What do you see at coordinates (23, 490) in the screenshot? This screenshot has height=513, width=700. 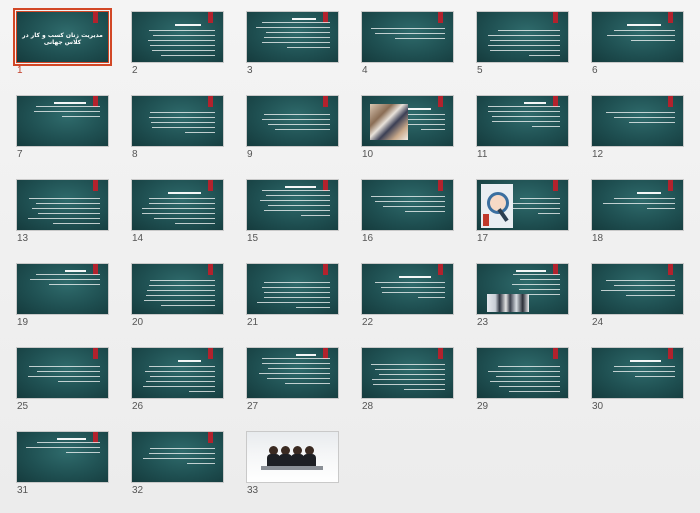 I see `slide-number: 31` at bounding box center [23, 490].